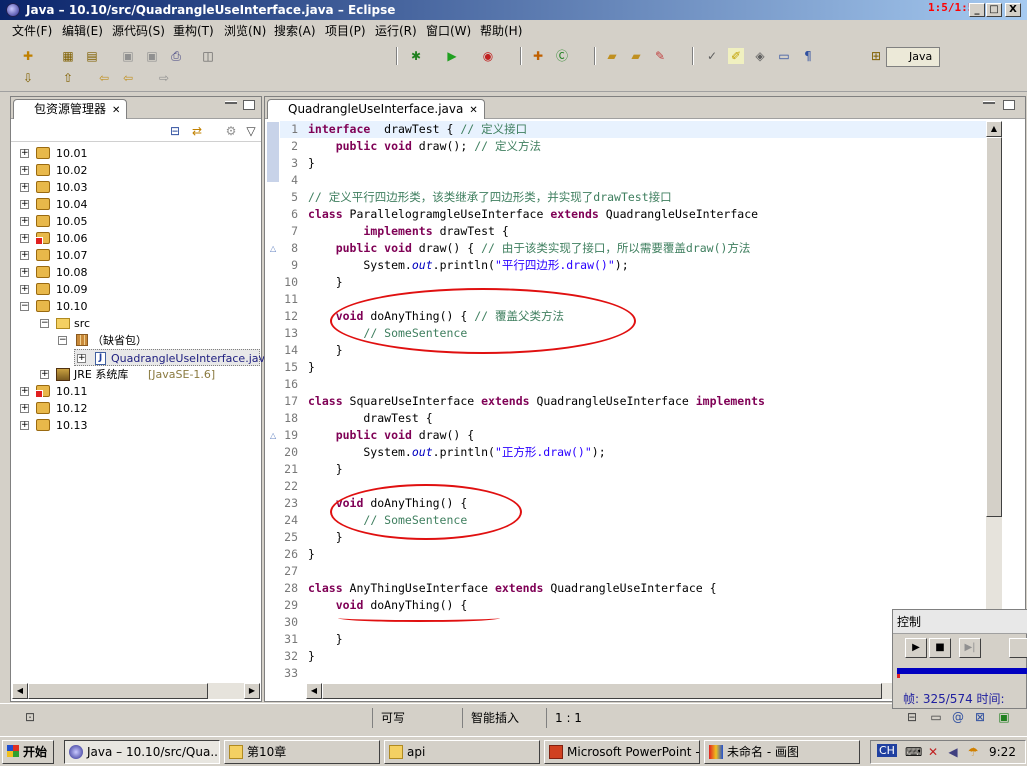  What do you see at coordinates (633, 265) in the screenshot?
I see `code-line: 9 System.out.println("平行四边形.draw()");` at bounding box center [633, 265].